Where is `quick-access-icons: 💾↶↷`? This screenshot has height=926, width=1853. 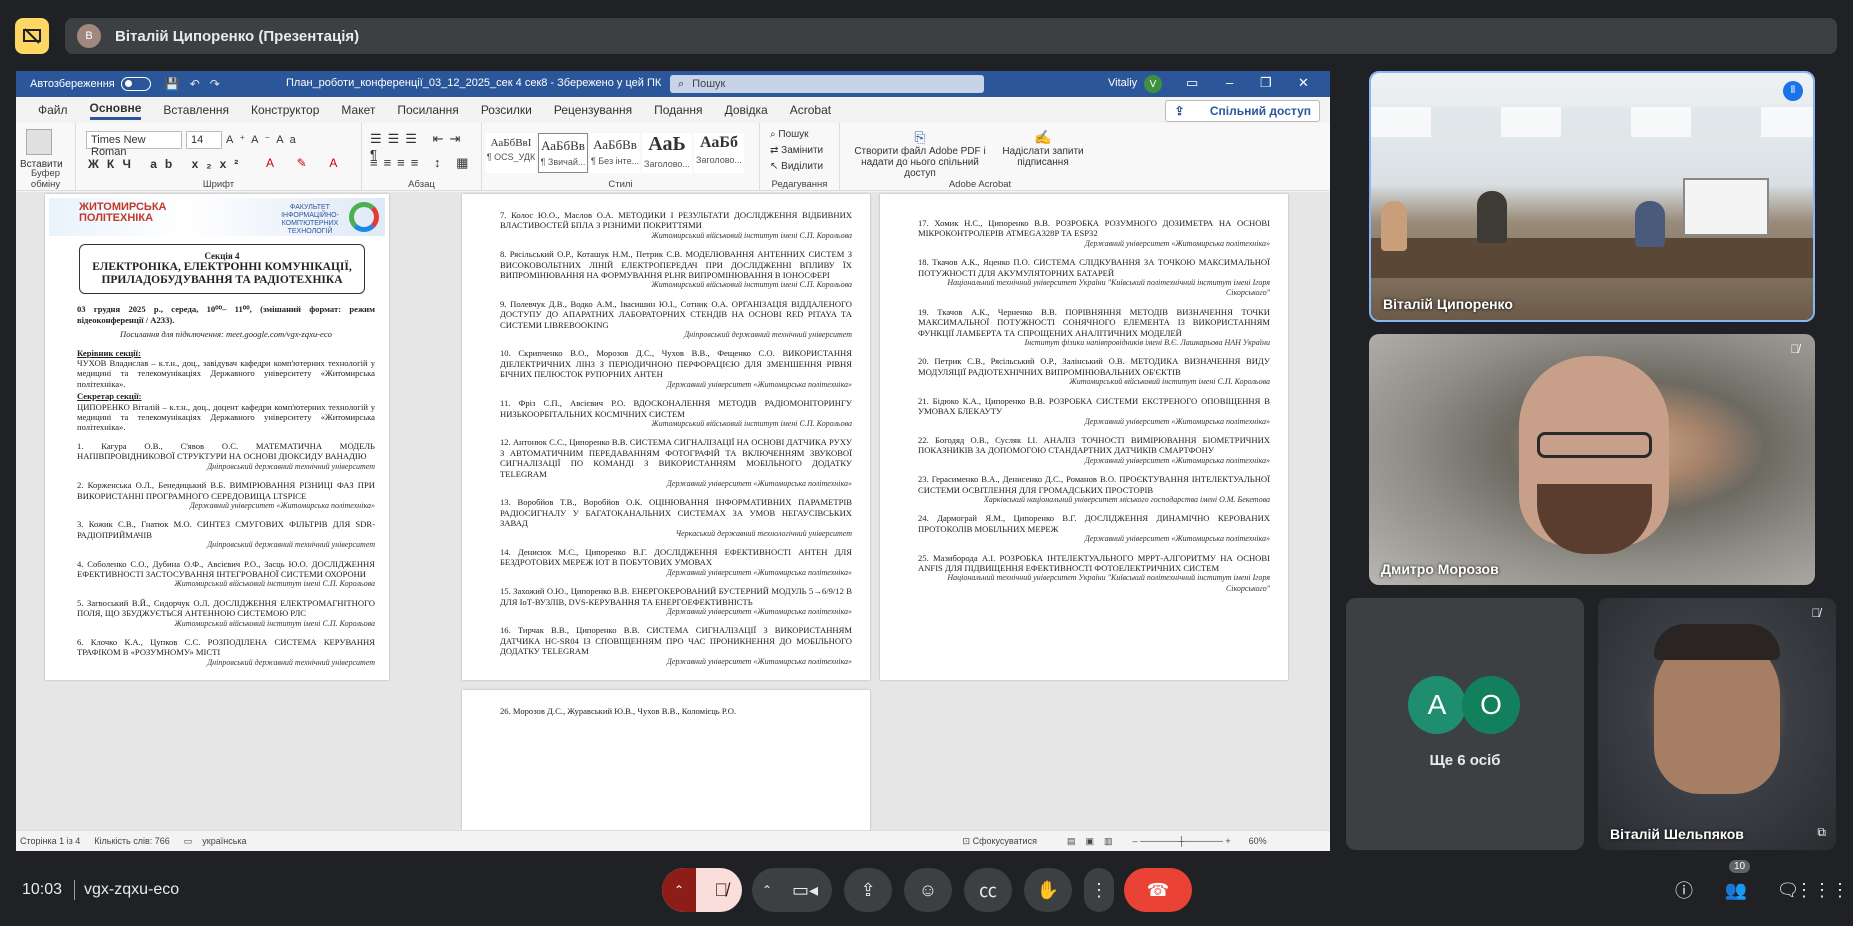
quick-access-icons: 💾↶↷ is located at coordinates (197, 84).